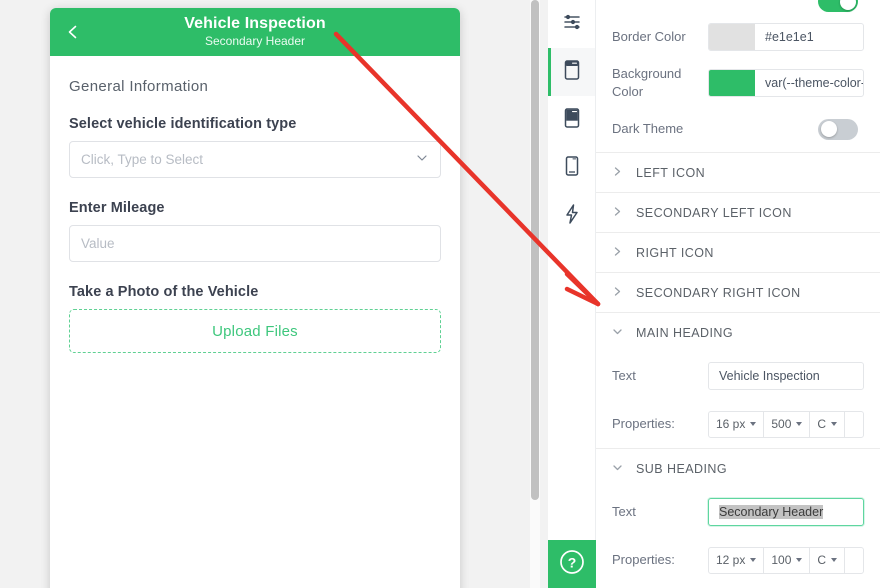 The height and width of the screenshot is (588, 880). I want to click on main-heading-font-size-value: 16 px, so click(731, 424).